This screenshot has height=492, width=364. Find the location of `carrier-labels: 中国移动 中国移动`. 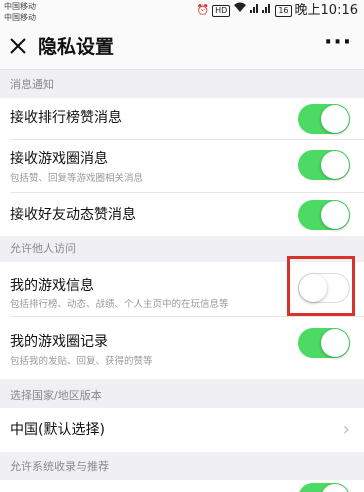

carrier-labels: 中国移动 中国移动 is located at coordinates (20, 12).